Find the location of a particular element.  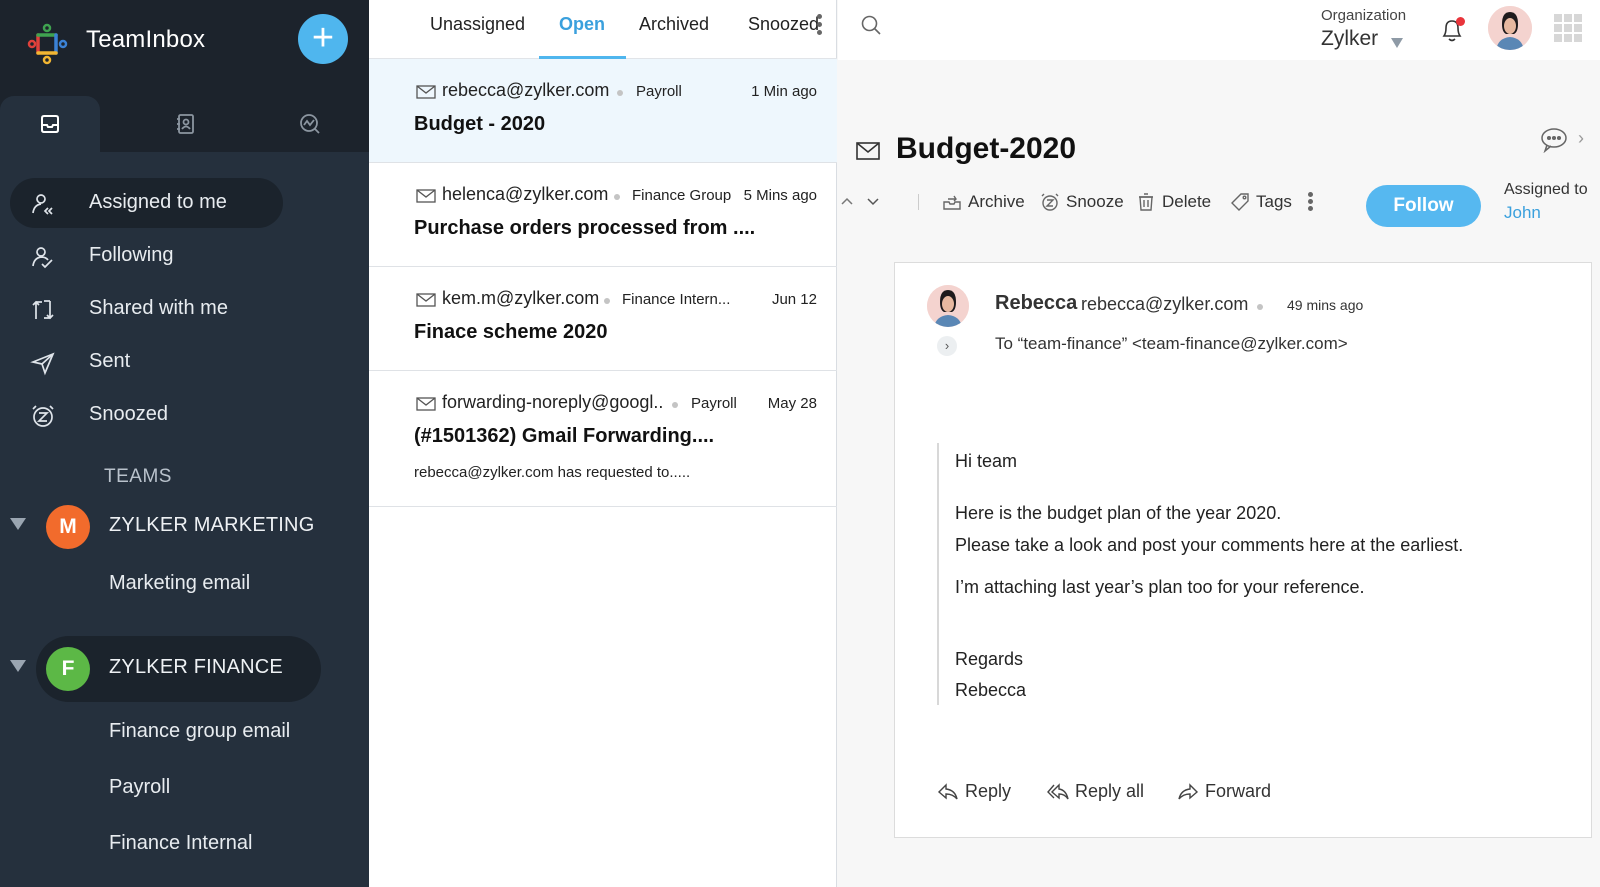

snooze-button: Snooze is located at coordinates (1082, 202).